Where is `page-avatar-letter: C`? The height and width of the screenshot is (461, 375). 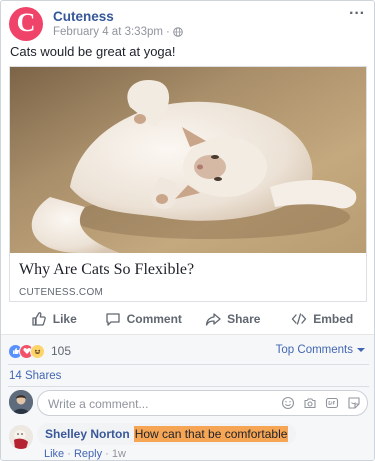 page-avatar-letter: C is located at coordinates (26, 22).